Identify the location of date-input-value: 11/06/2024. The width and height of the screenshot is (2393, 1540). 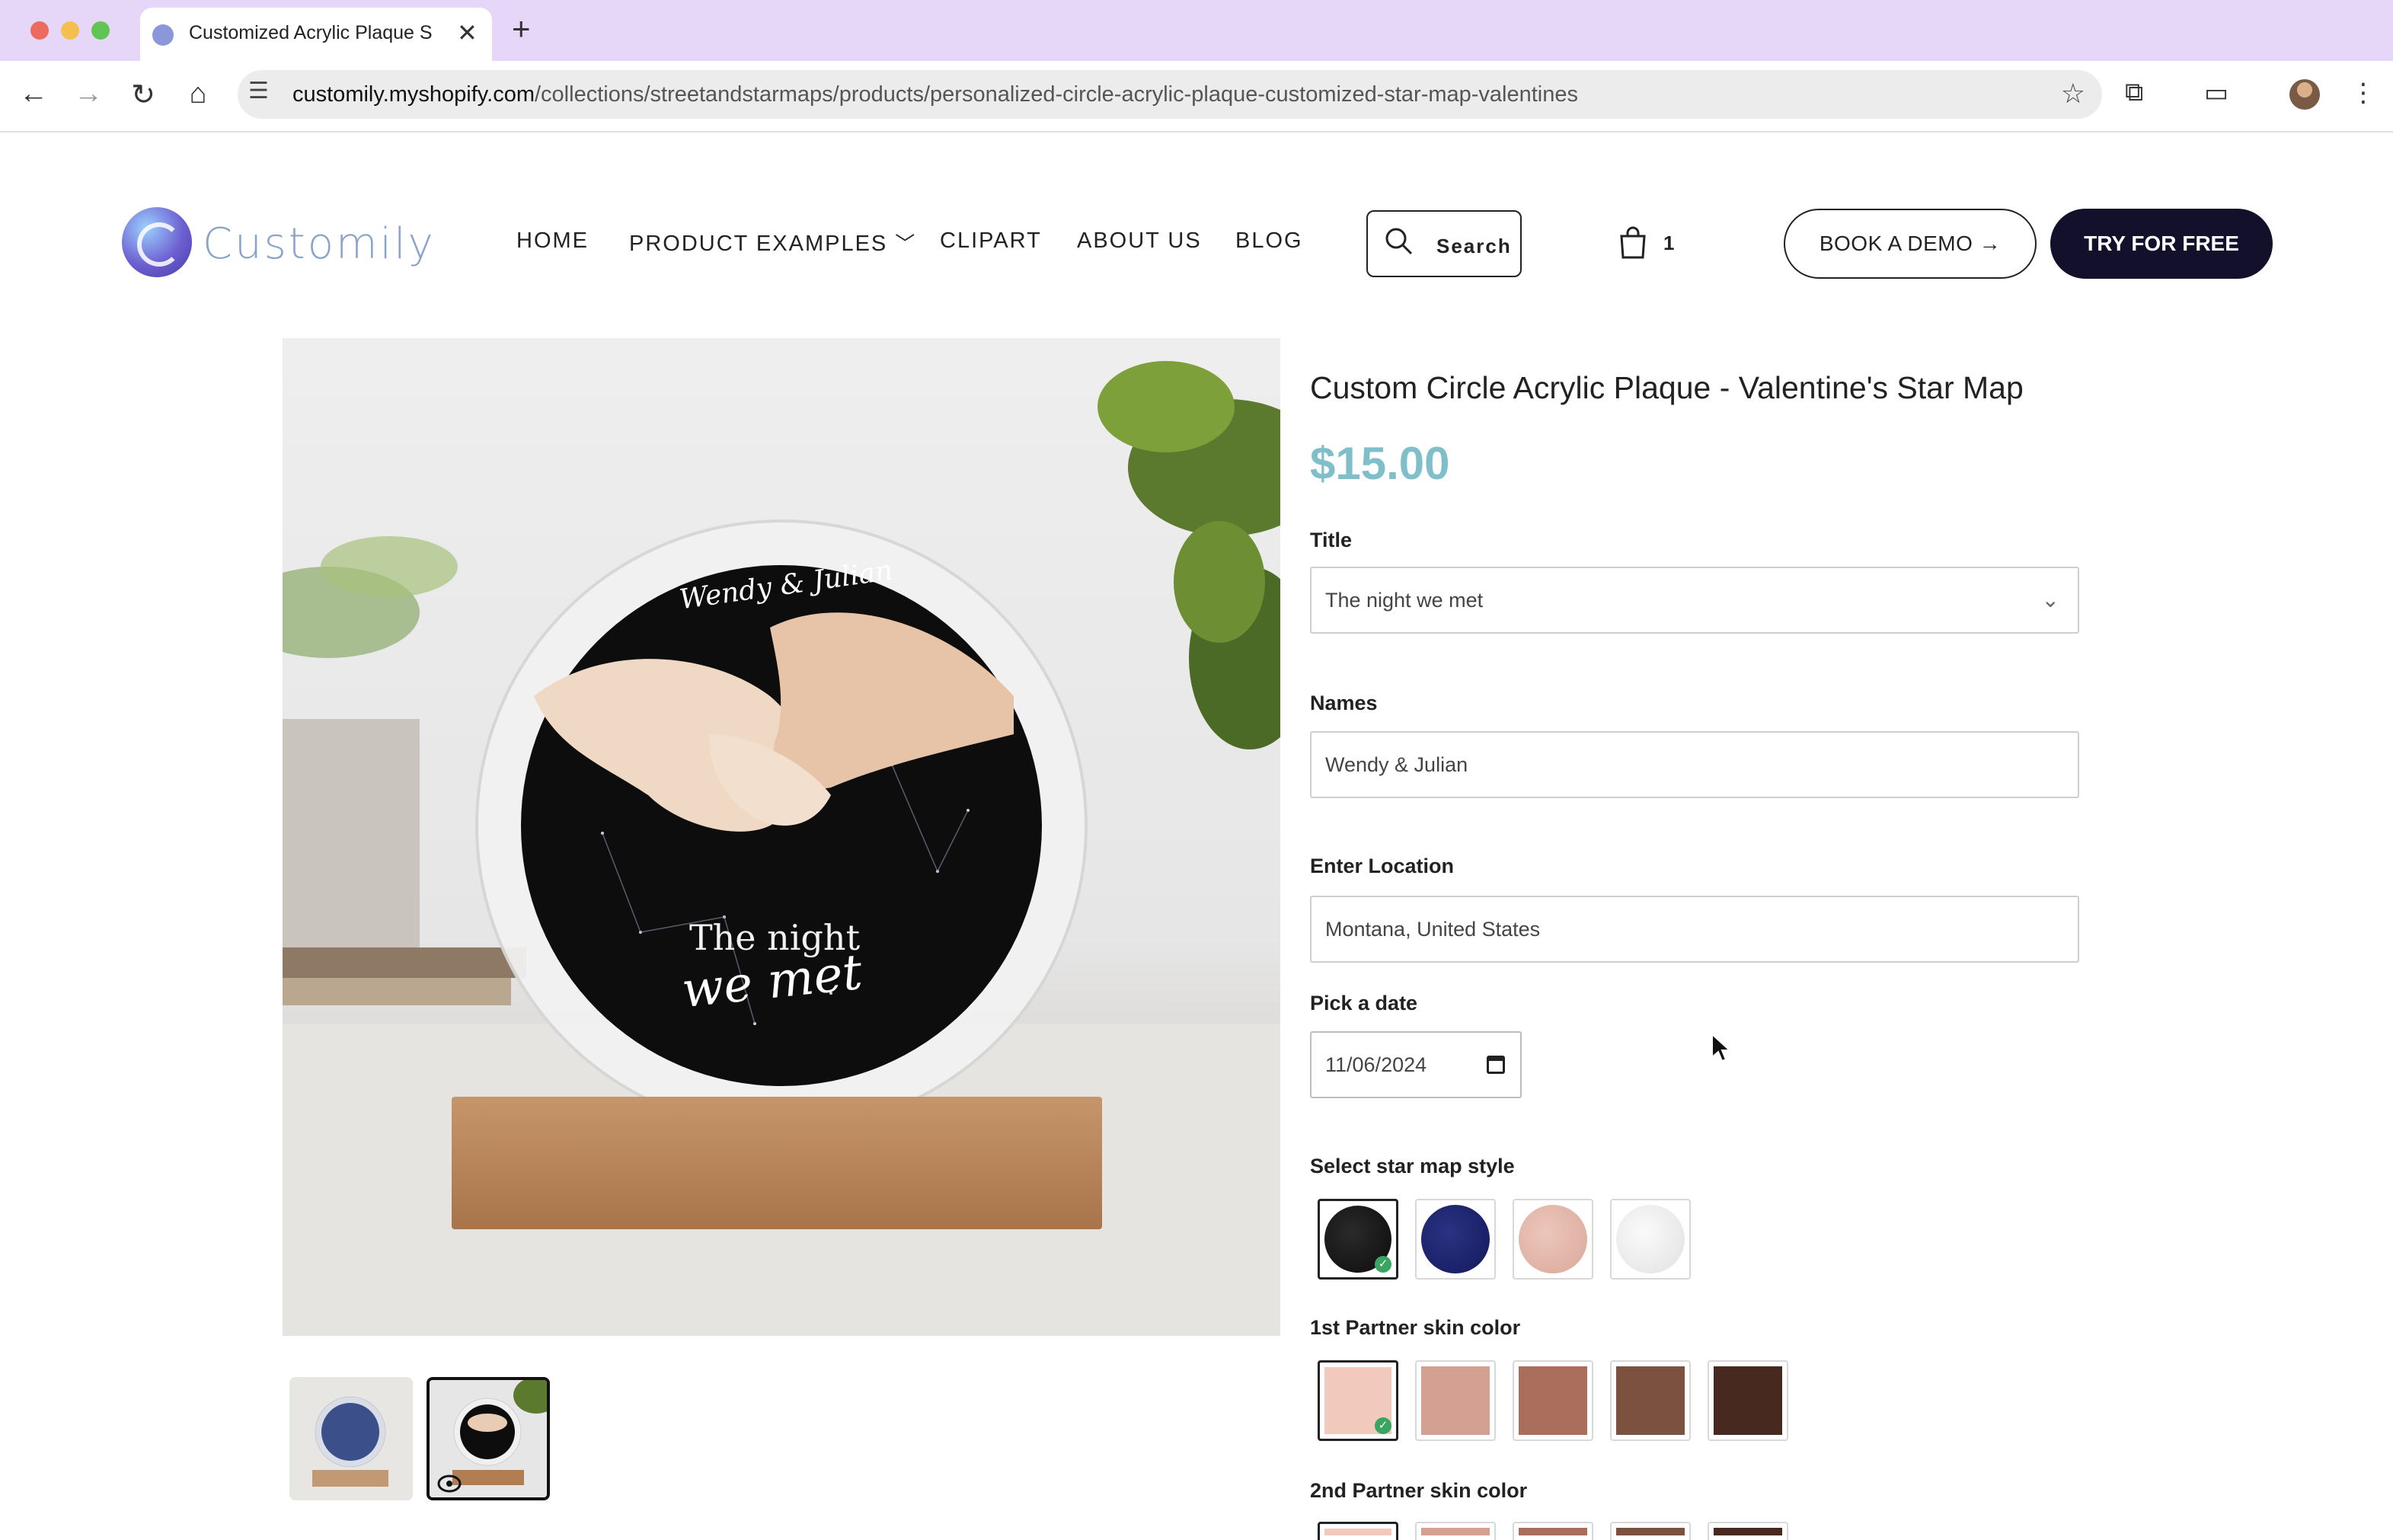
(1376, 1064).